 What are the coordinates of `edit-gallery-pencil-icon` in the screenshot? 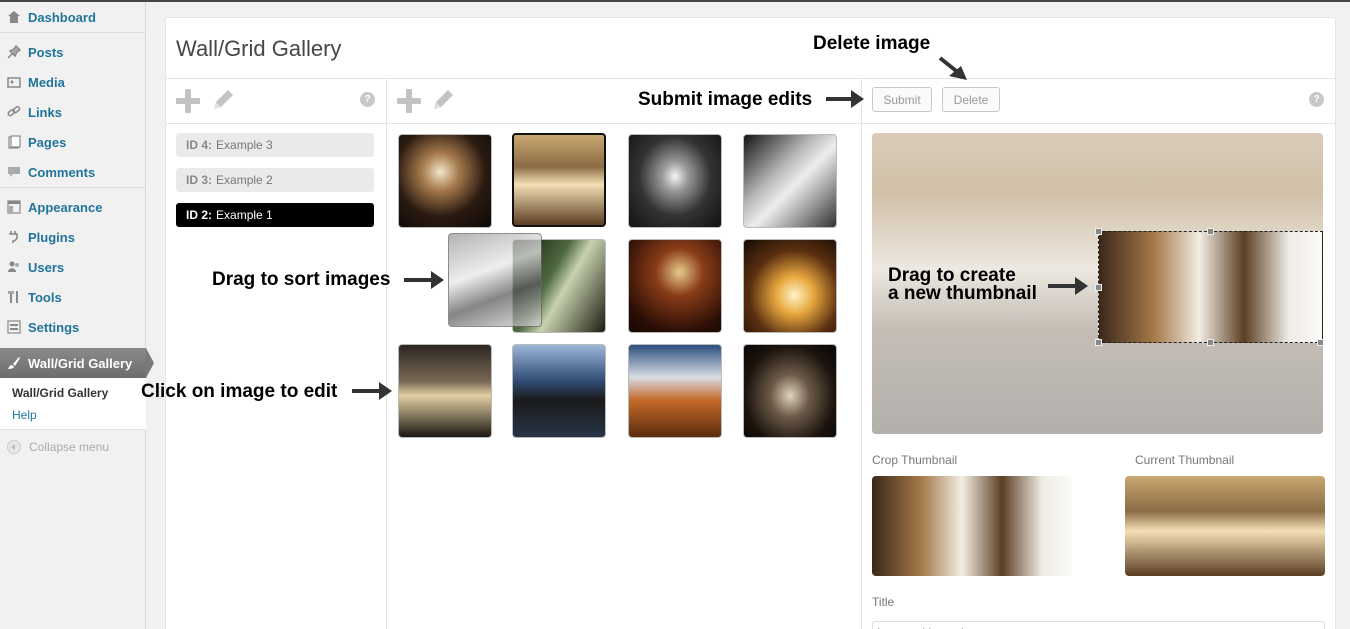 It's located at (223, 100).